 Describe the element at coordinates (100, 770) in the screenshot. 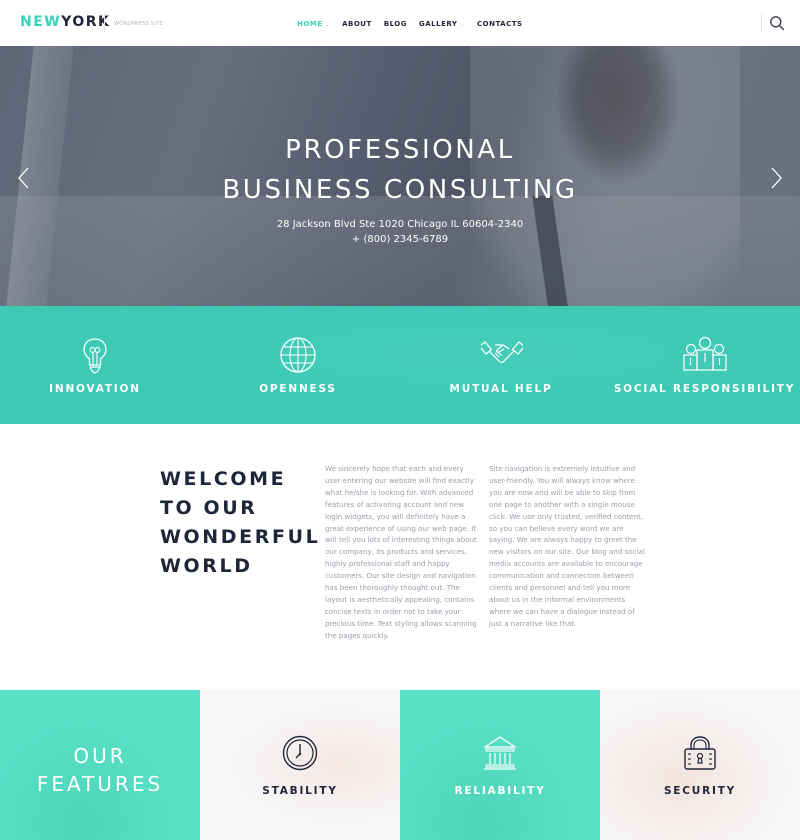

I see `features-title: OUR FEATURES` at that location.